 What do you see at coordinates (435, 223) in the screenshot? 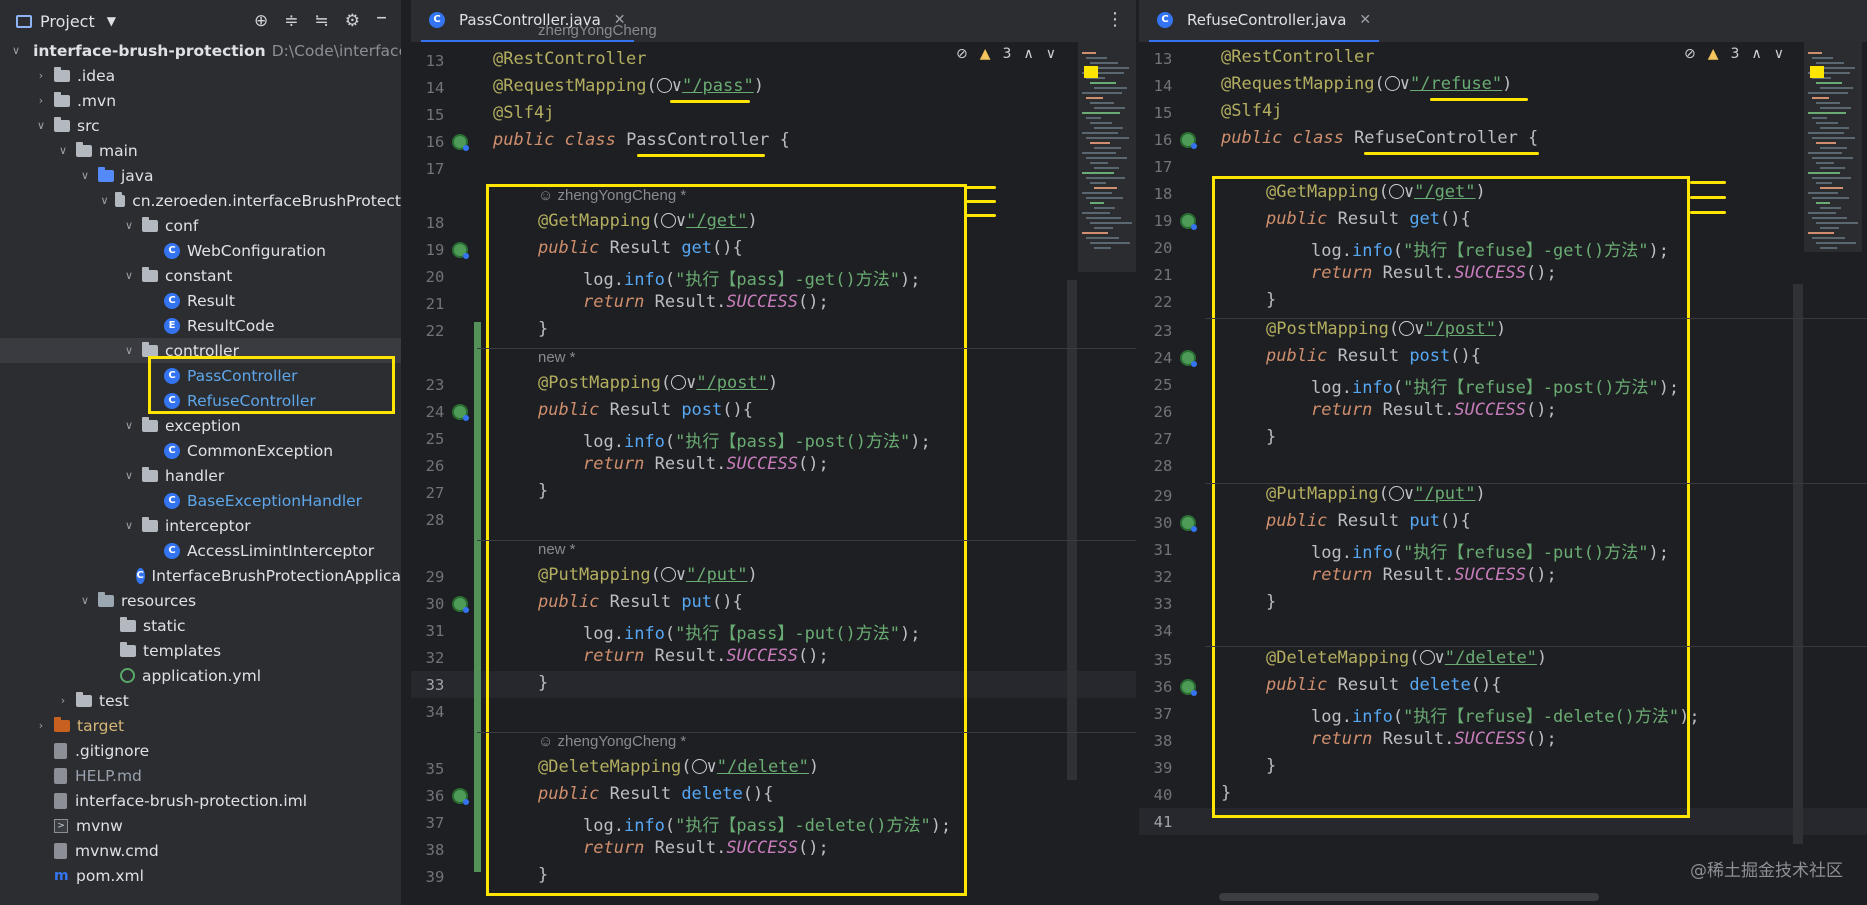
I see `line-number: 18` at bounding box center [435, 223].